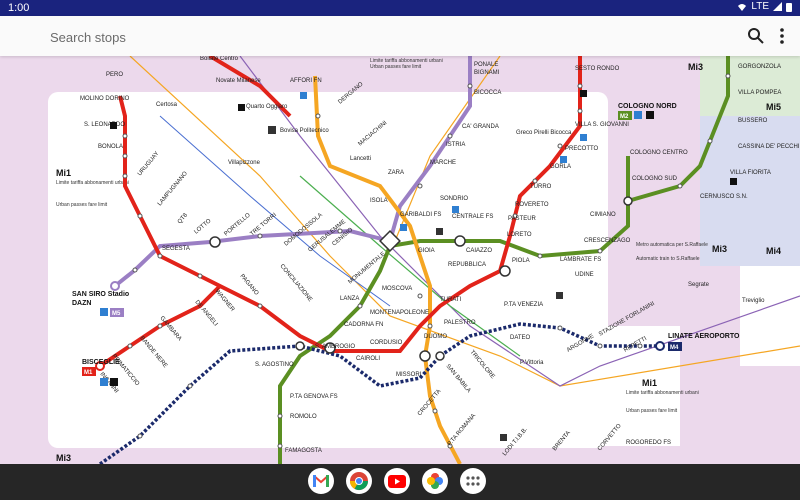 The image size is (800, 500). What do you see at coordinates (104, 125) in the screenshot?
I see `label-s-leonardo: S. LEONARDO` at bounding box center [104, 125].